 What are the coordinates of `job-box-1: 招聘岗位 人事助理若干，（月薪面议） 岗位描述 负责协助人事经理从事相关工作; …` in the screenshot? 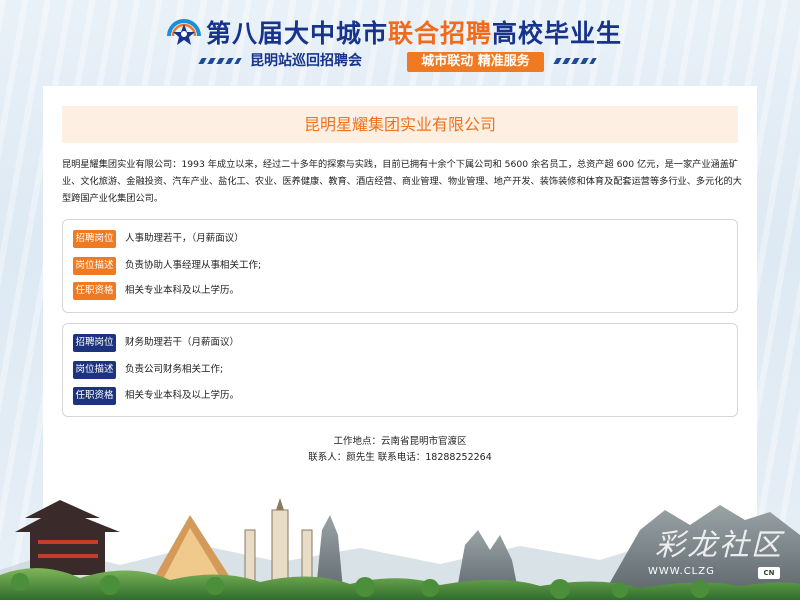 It's located at (400, 266).